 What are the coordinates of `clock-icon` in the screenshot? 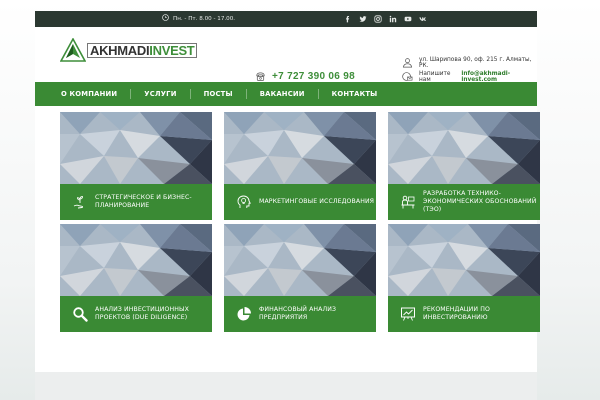 It's located at (165, 18).